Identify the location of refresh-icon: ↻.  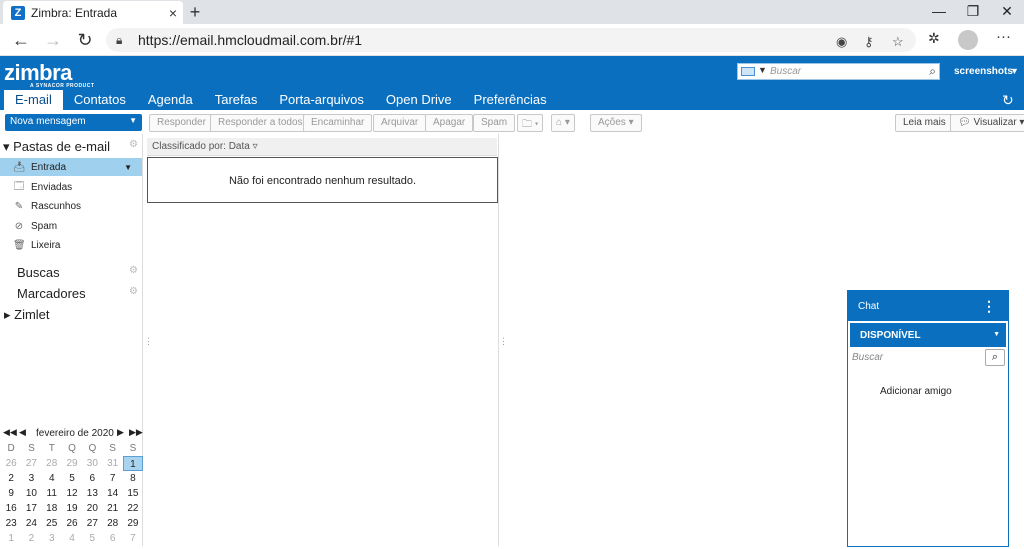
(1008, 100).